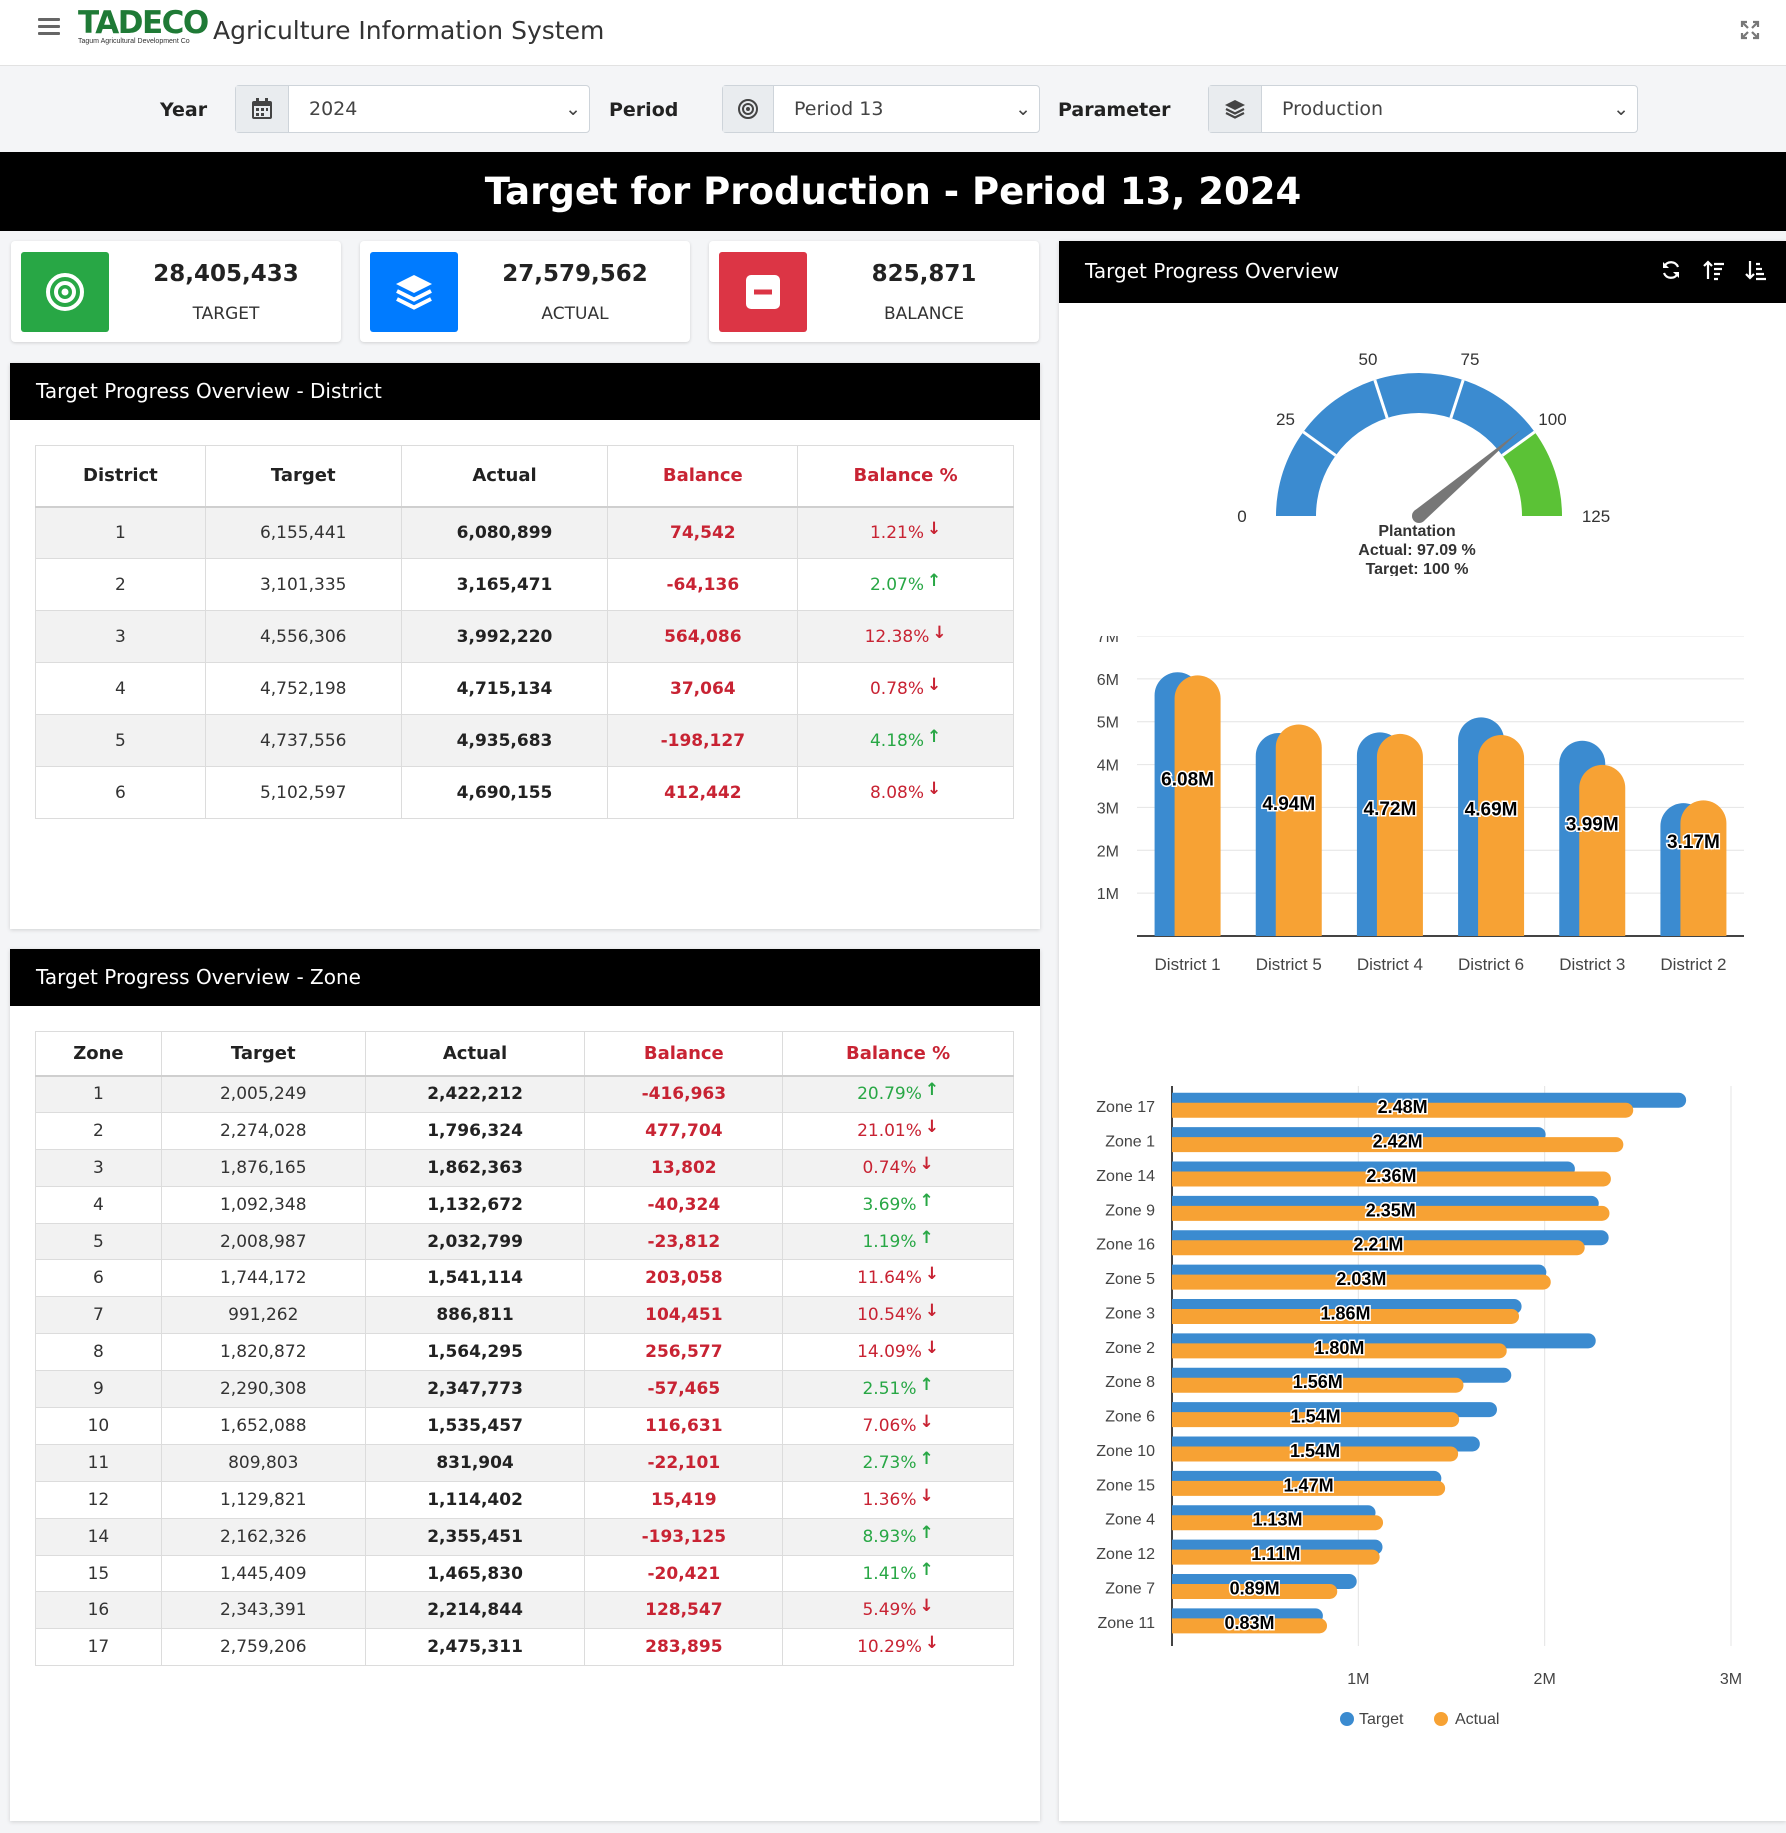 This screenshot has height=1833, width=1786. What do you see at coordinates (898, 1352) in the screenshot?
I see `zone-cell-balance-pct: 14.09% ↓` at bounding box center [898, 1352].